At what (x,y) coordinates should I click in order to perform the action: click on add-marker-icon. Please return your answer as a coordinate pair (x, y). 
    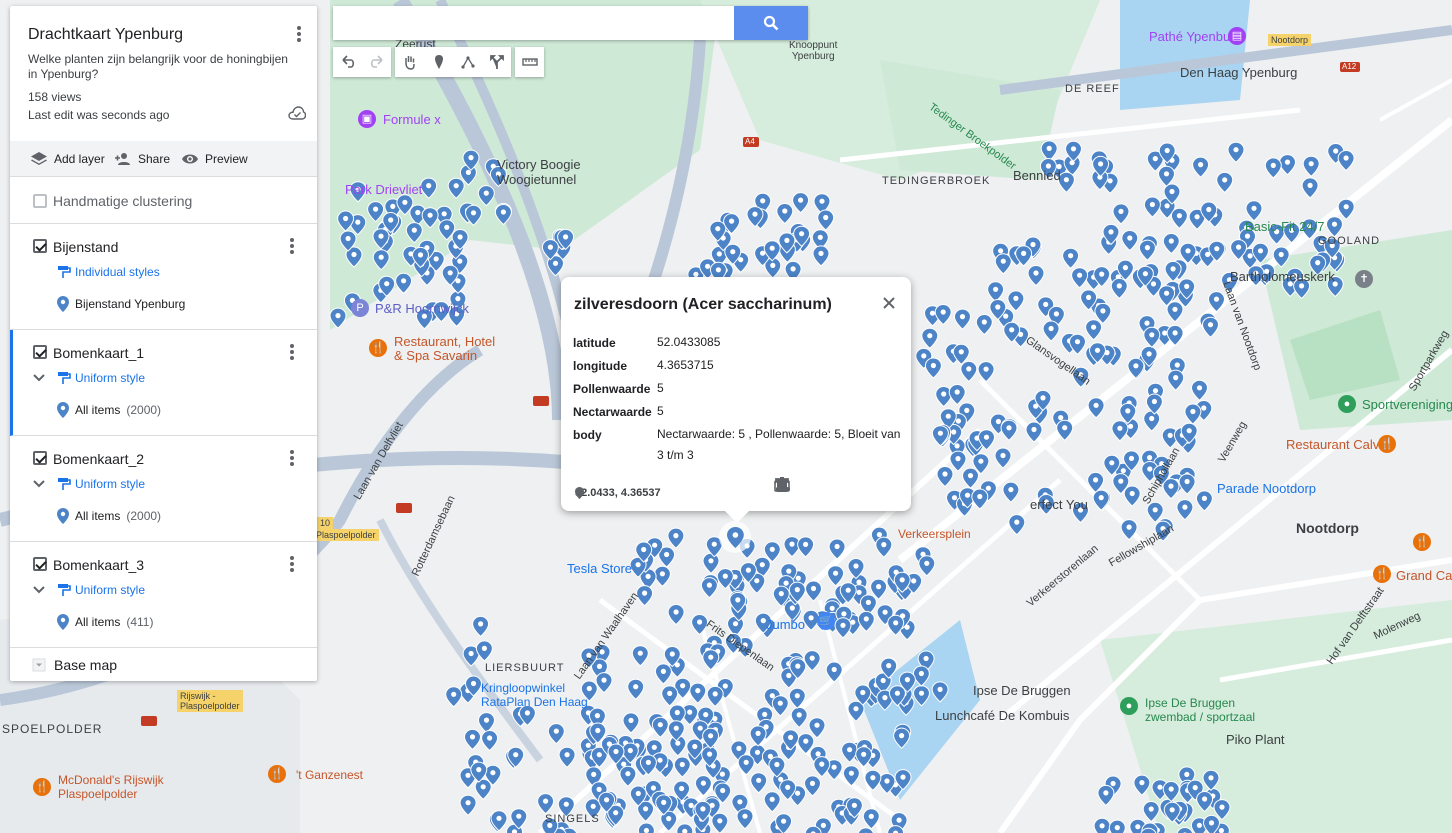
    Looking at the image, I should click on (438, 62).